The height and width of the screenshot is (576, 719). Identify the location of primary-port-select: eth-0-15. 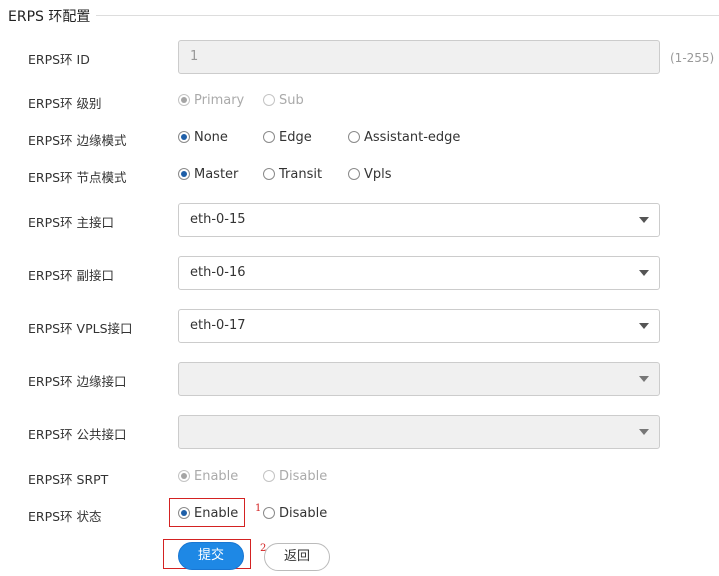
(419, 220).